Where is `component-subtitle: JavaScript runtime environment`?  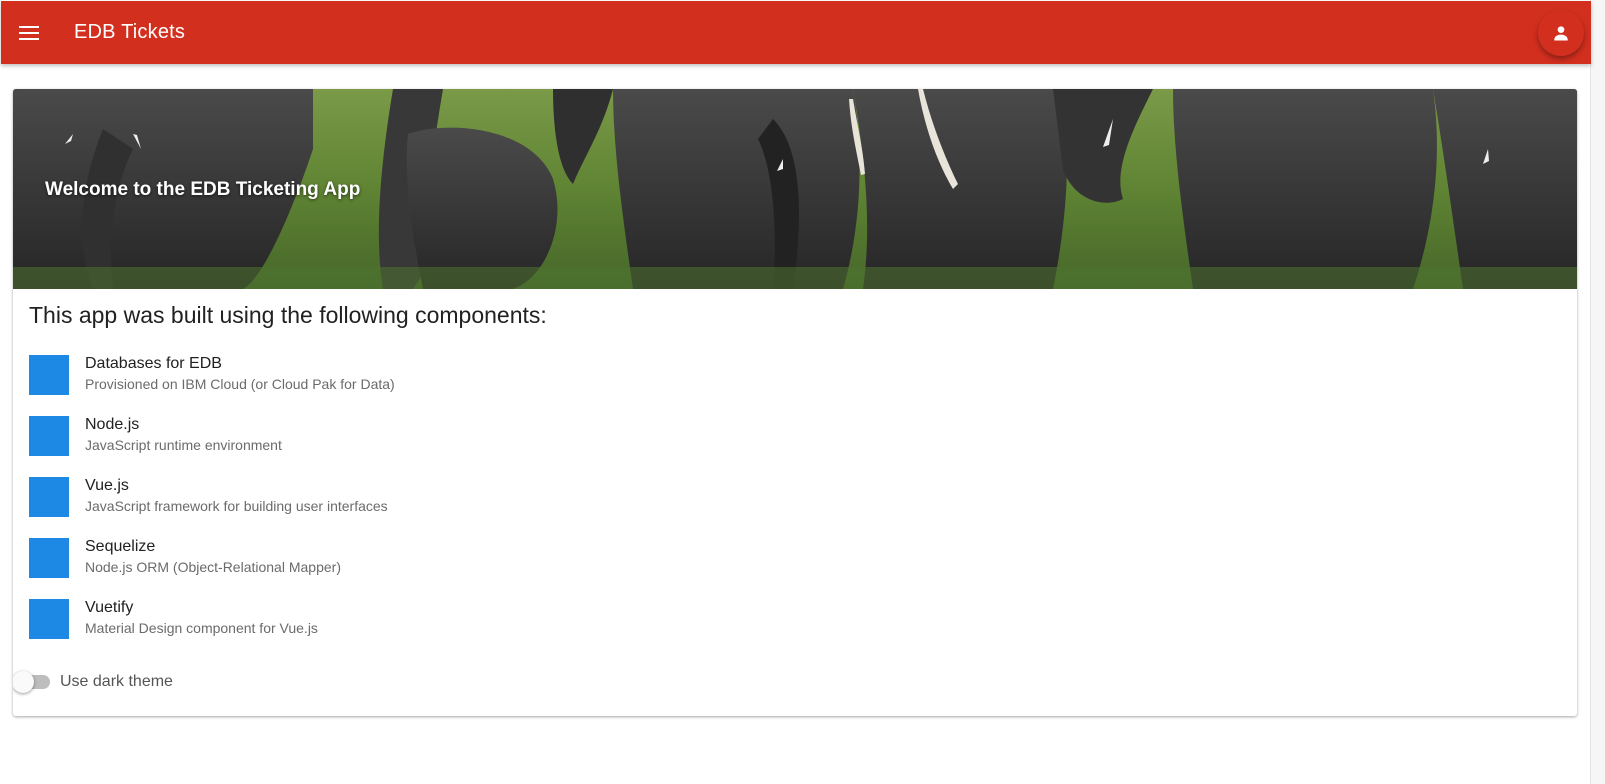 component-subtitle: JavaScript runtime environment is located at coordinates (183, 445).